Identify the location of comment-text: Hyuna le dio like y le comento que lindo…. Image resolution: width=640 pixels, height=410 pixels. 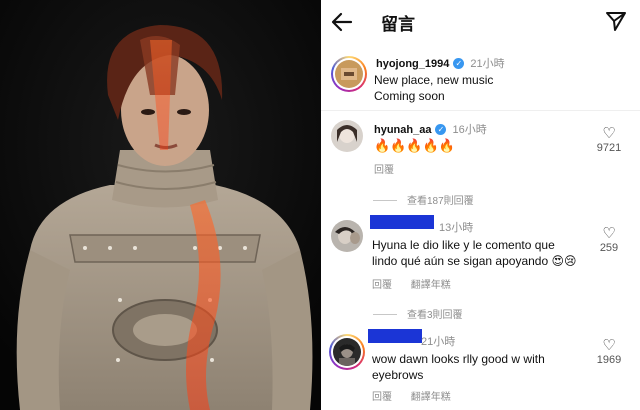
(474, 253).